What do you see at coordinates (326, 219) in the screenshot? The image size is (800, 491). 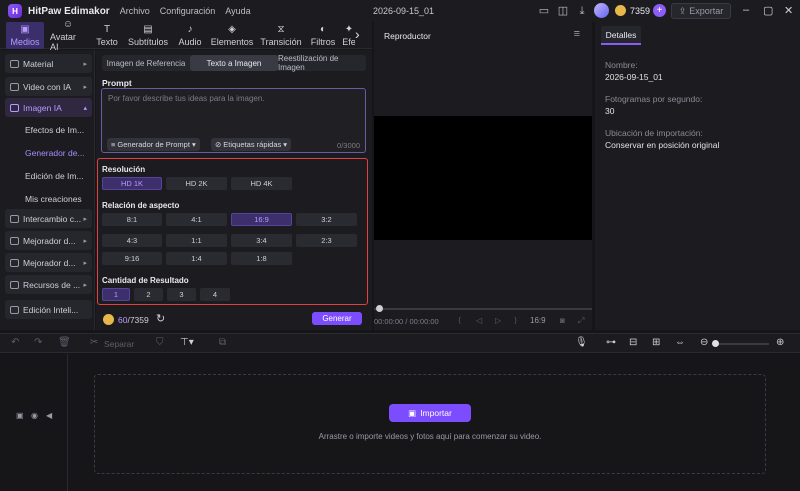 I see `aspect-3-2: 3:2` at bounding box center [326, 219].